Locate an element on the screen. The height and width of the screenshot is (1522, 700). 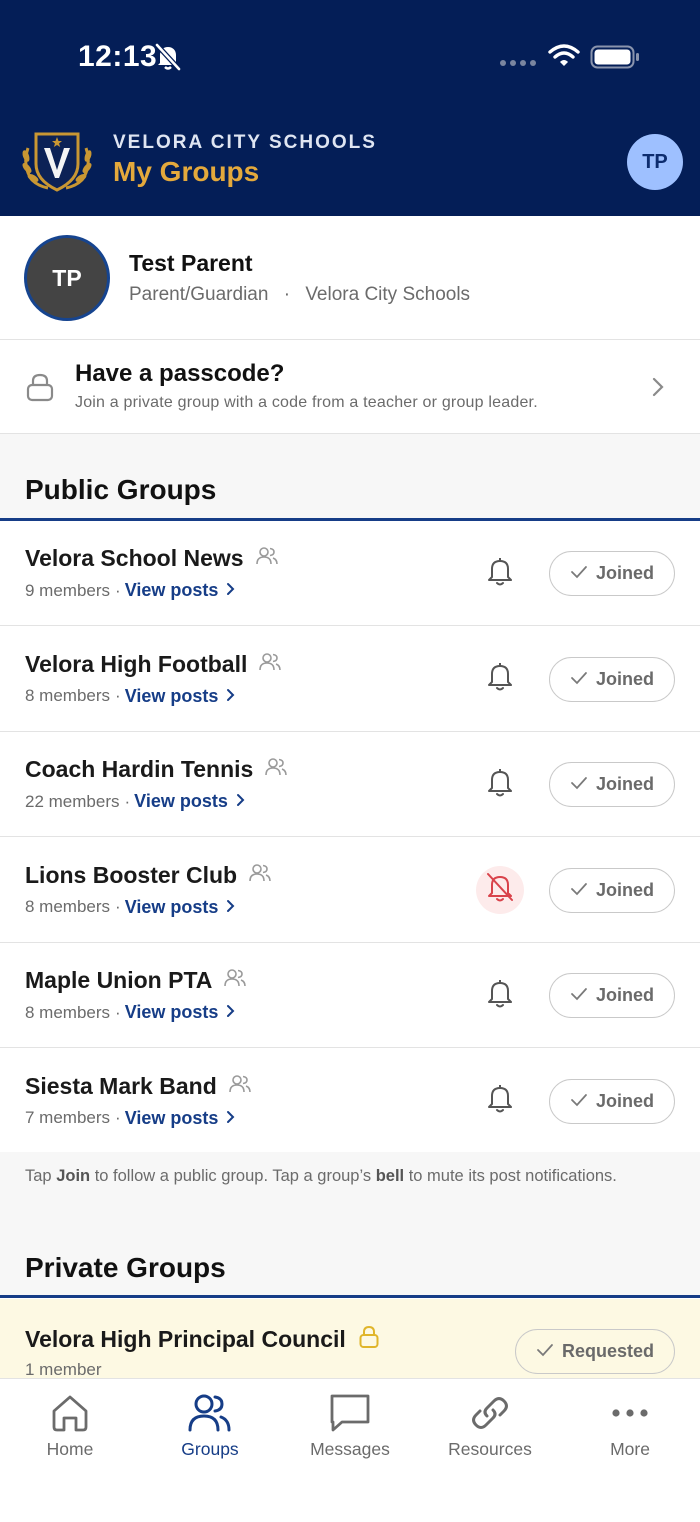
status-time: 12:13 is located at coordinates (118, 56).